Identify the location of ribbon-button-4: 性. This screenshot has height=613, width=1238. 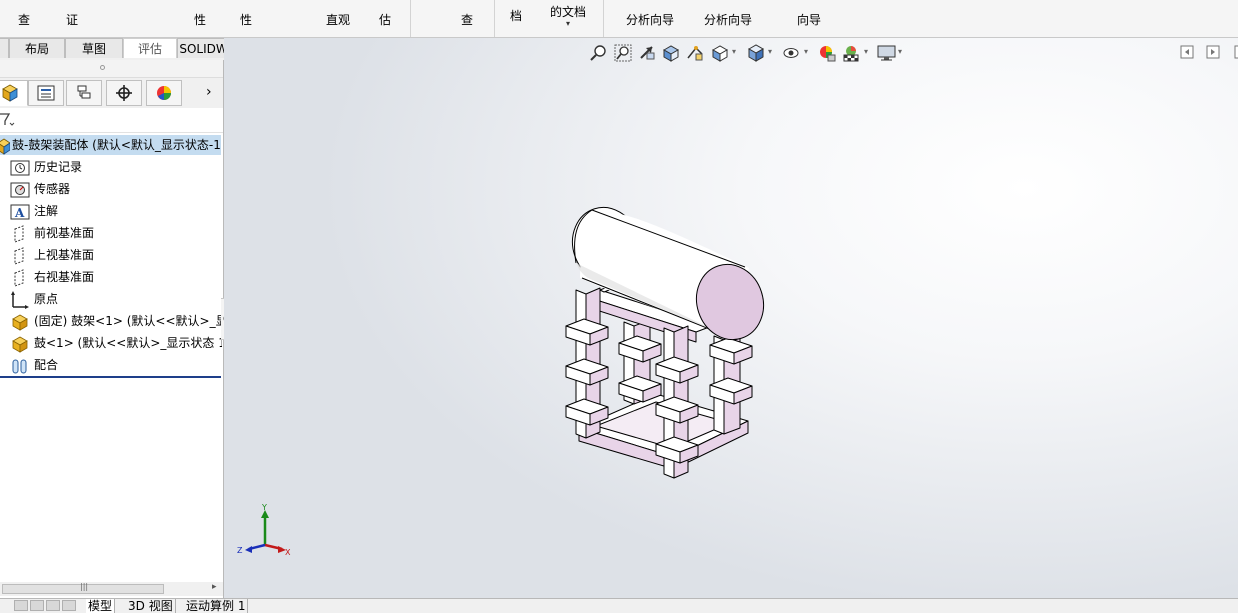
(246, 14).